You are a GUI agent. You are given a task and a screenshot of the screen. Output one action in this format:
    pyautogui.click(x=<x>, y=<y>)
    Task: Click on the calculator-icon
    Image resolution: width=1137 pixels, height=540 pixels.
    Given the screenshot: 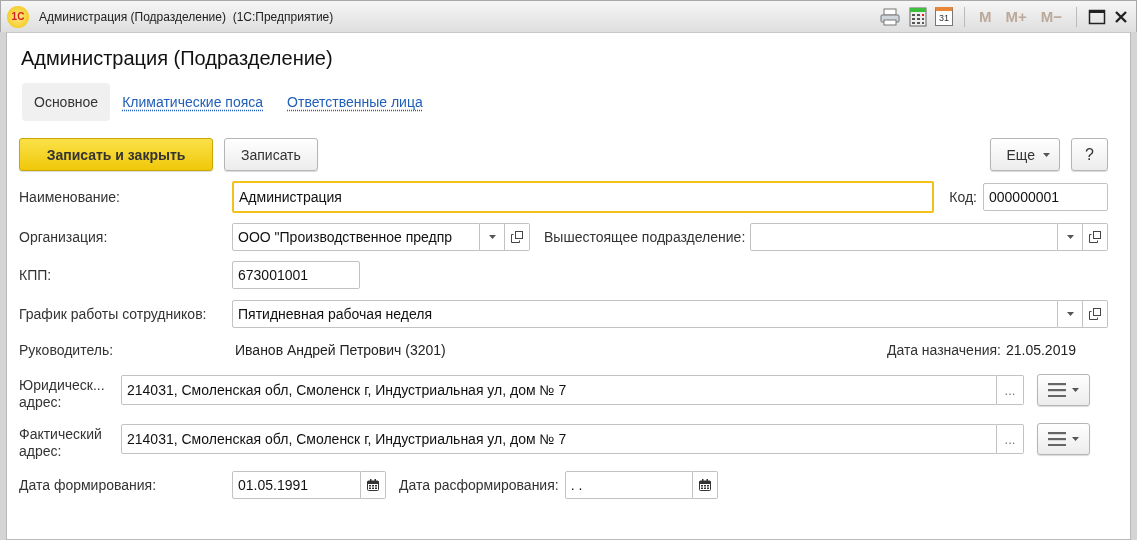 What is the action you would take?
    pyautogui.click(x=917, y=16)
    